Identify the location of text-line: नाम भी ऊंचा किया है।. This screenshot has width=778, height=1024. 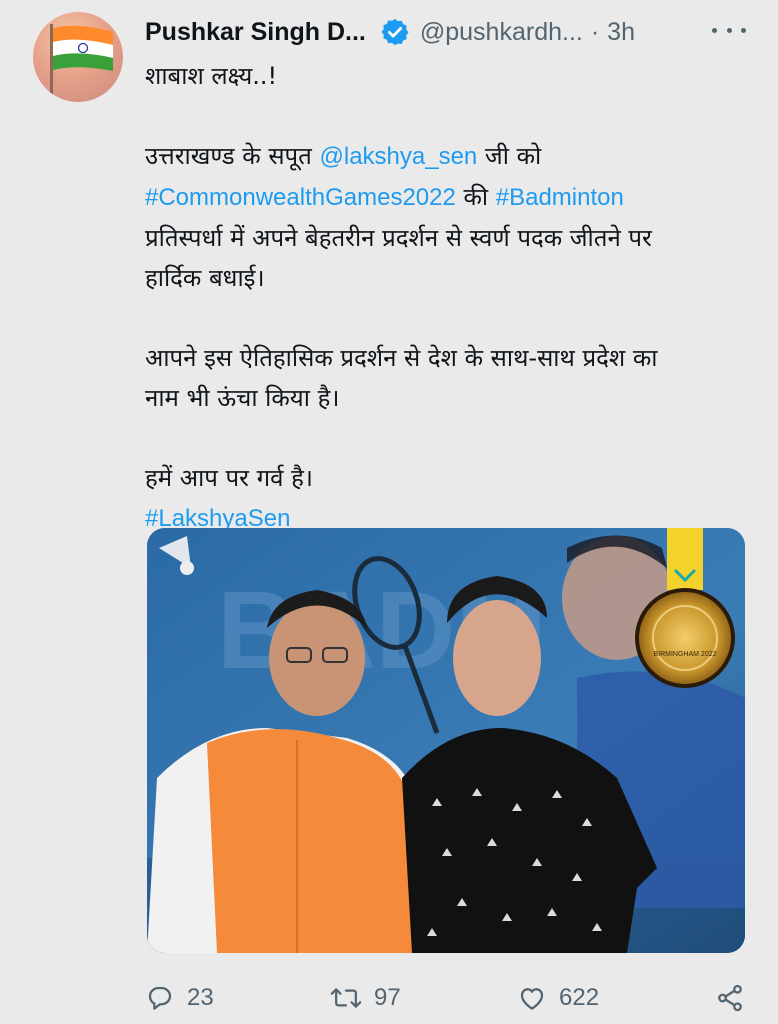
(242, 398).